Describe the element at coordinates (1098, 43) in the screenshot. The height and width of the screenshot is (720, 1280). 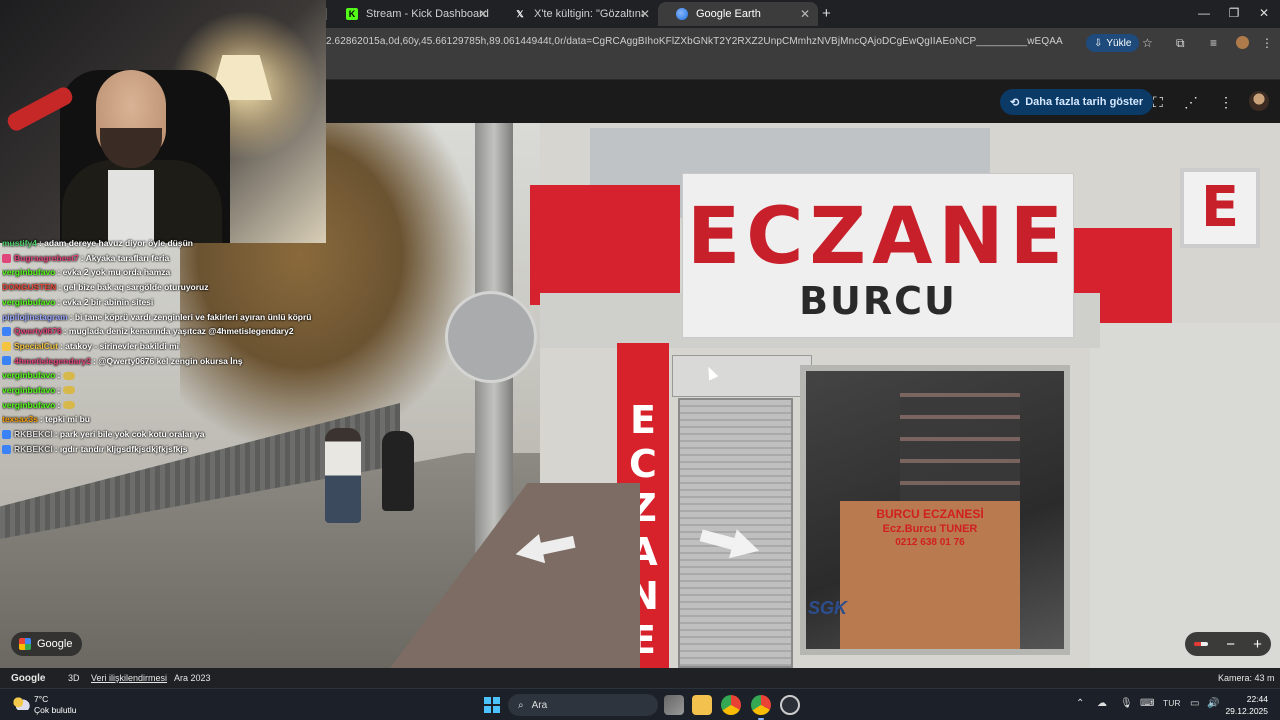
I see `install-icon: ⇩` at that location.